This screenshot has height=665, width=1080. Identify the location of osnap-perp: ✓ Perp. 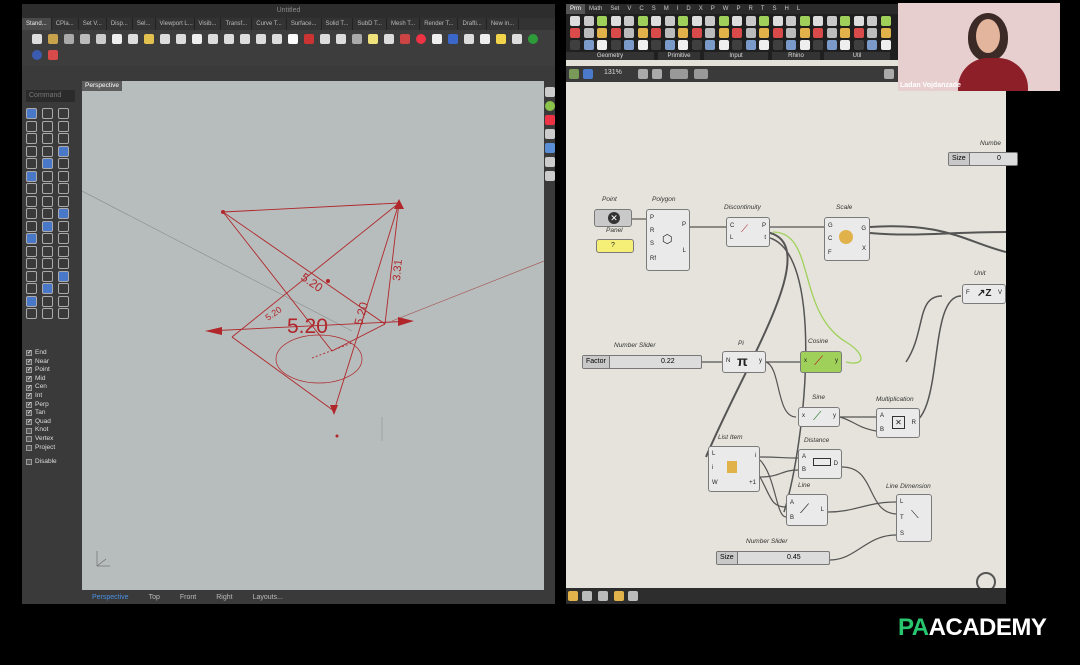
(52, 405).